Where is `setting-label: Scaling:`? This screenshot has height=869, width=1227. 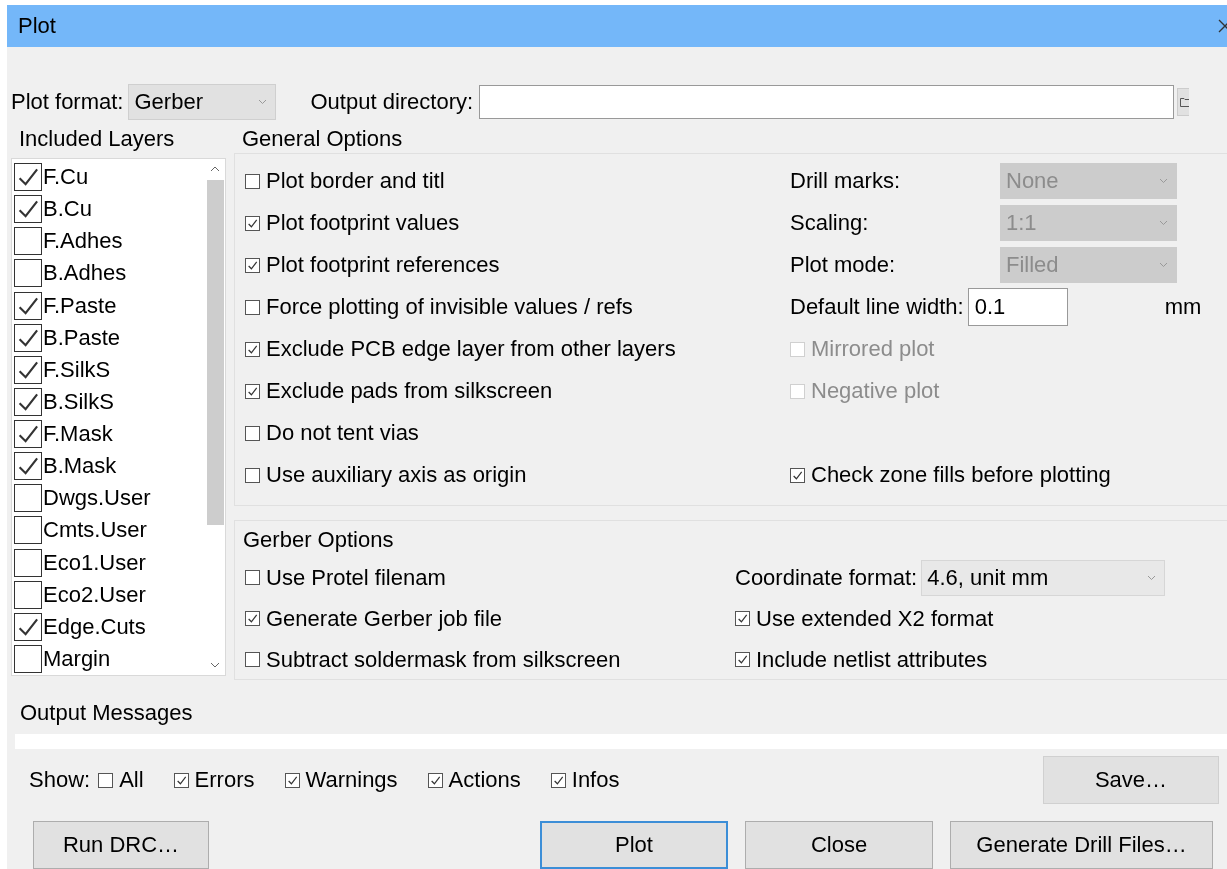 setting-label: Scaling: is located at coordinates (830, 223).